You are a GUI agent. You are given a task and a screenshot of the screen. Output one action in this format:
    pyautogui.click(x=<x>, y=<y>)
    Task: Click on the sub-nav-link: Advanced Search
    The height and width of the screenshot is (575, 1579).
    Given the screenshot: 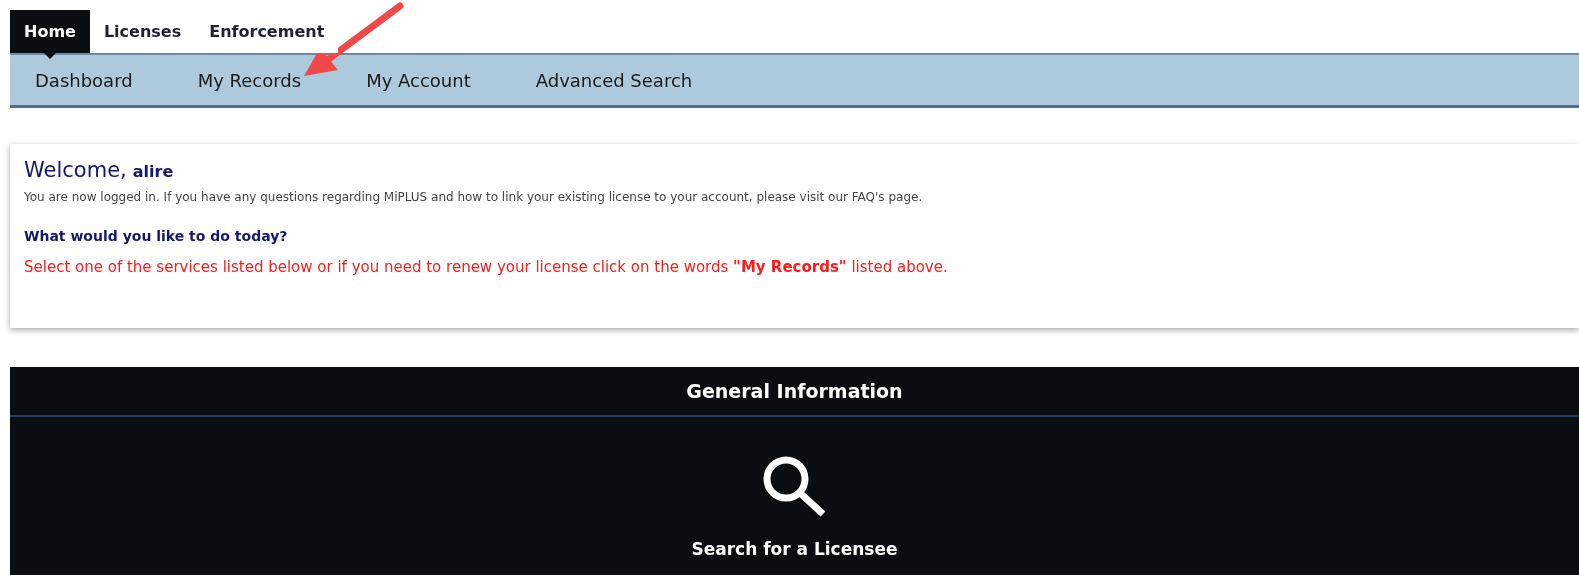 What is the action you would take?
    pyautogui.click(x=601, y=80)
    